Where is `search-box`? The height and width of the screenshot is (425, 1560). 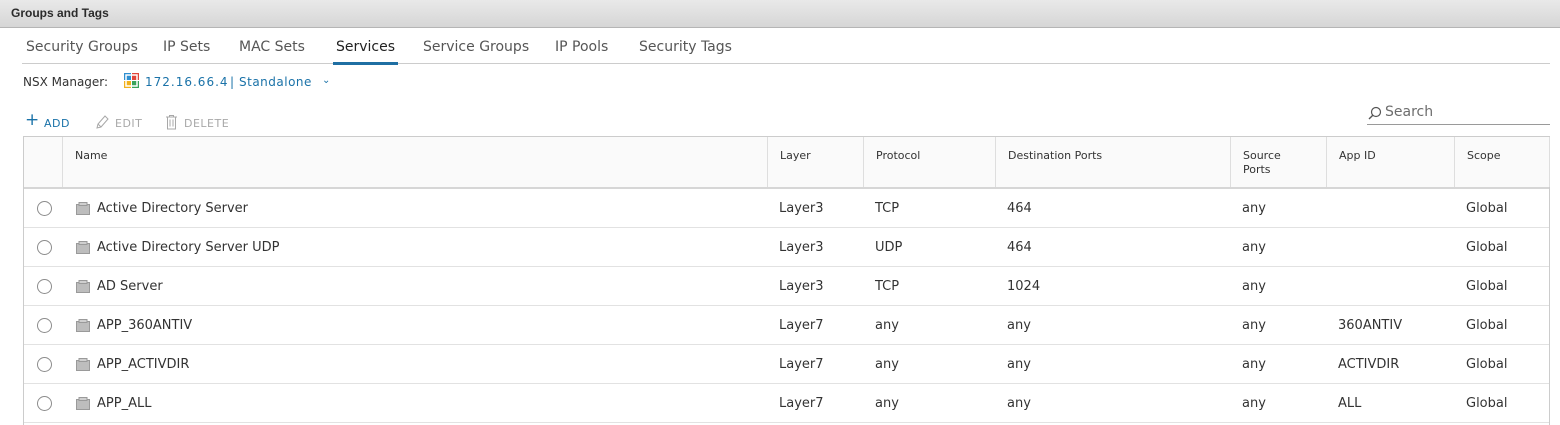 search-box is located at coordinates (1458, 112).